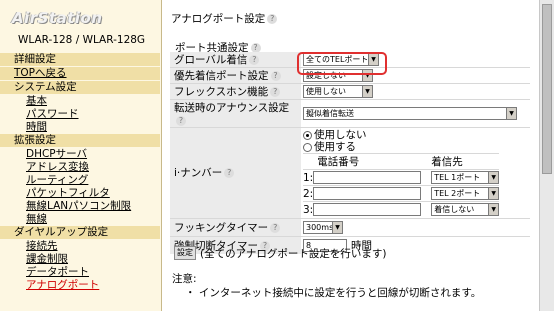  I want to click on inumber-off-radio, so click(307, 135).